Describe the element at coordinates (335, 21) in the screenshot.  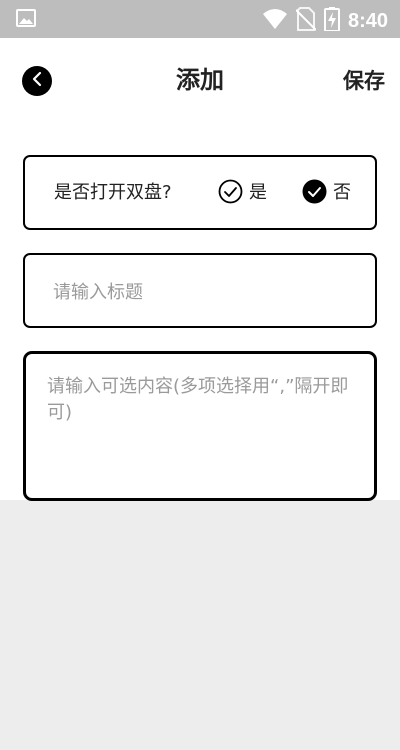
I see `battery-charging-icon` at that location.